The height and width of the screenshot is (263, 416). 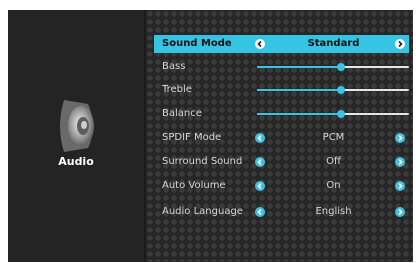 I want to click on spdif-mode-value: PCM, so click(x=333, y=137).